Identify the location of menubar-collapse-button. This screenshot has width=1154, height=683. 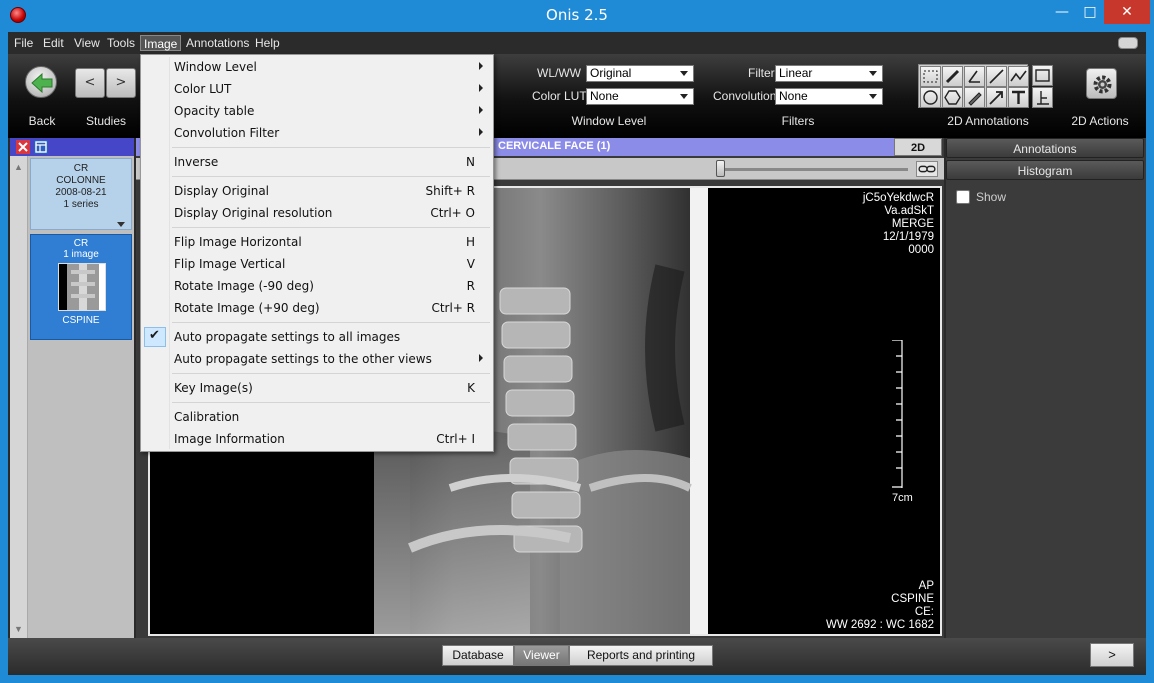
(1128, 43).